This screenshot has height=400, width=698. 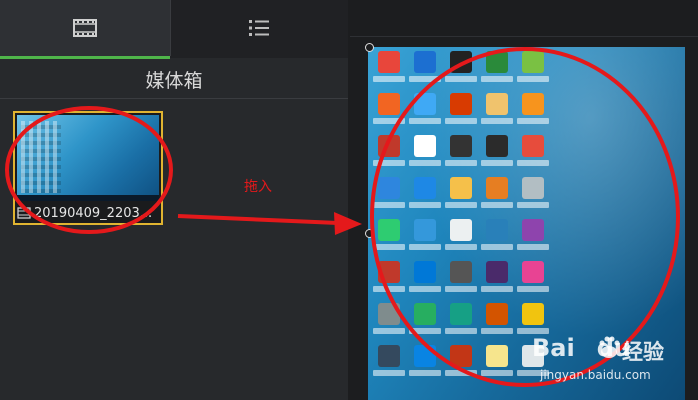 I want to click on media-bin-tabbar, so click(x=174, y=29).